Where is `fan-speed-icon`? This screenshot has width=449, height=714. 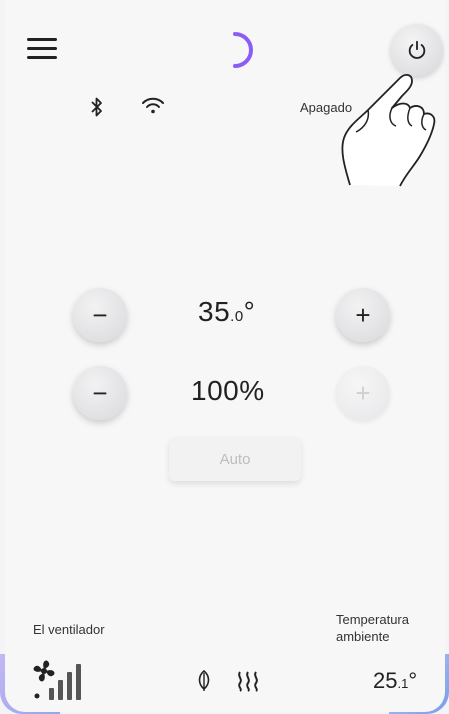 fan-speed-icon is located at coordinates (62, 680).